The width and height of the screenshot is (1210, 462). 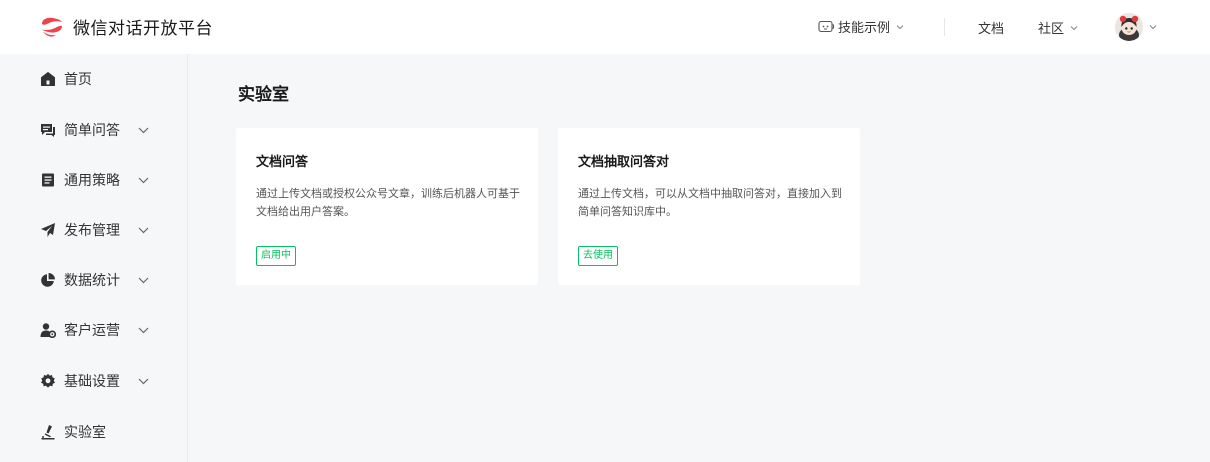 What do you see at coordinates (991, 27) in the screenshot?
I see `nav-docs-link: 文档` at bounding box center [991, 27].